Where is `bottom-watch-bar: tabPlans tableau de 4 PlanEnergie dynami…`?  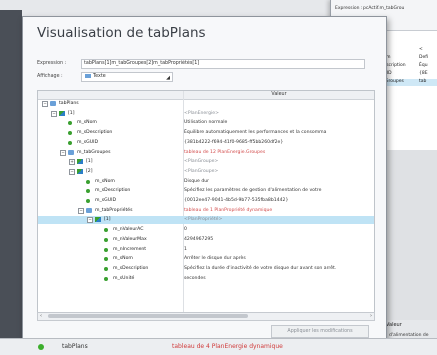
bottom-watch-bar: tabPlans tableau de 4 PlanEnergie dynami… is located at coordinates (218, 346).